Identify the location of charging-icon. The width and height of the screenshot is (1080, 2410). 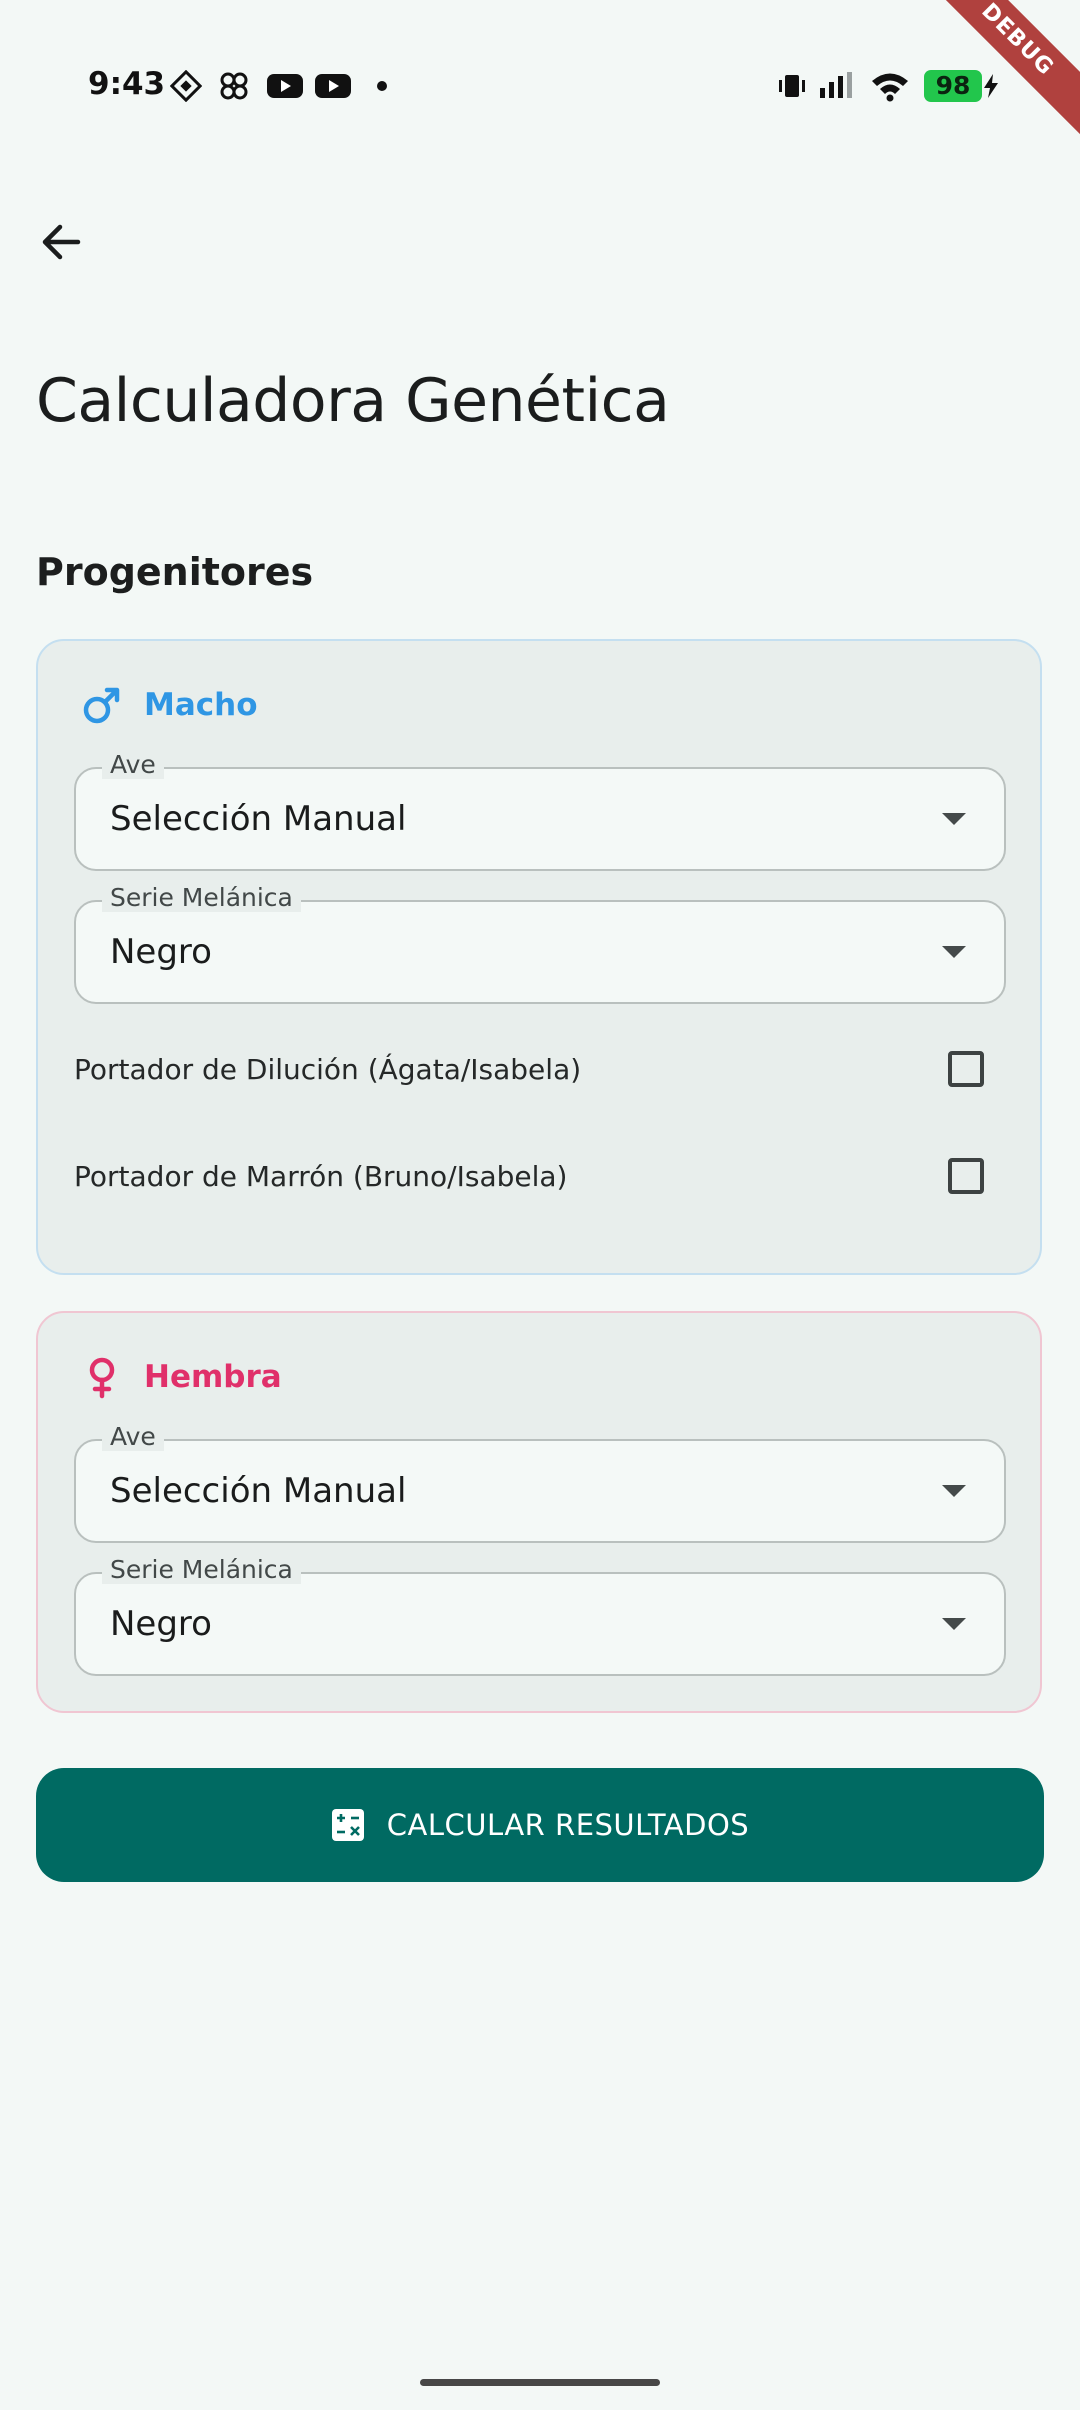
(991, 86).